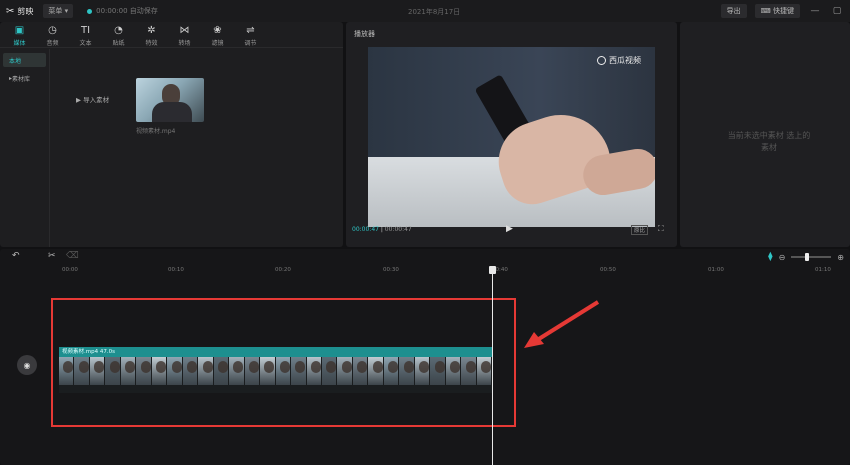 Image resolution: width=850 pixels, height=465 pixels. I want to click on sticker-icon: ◔, so click(118, 30).